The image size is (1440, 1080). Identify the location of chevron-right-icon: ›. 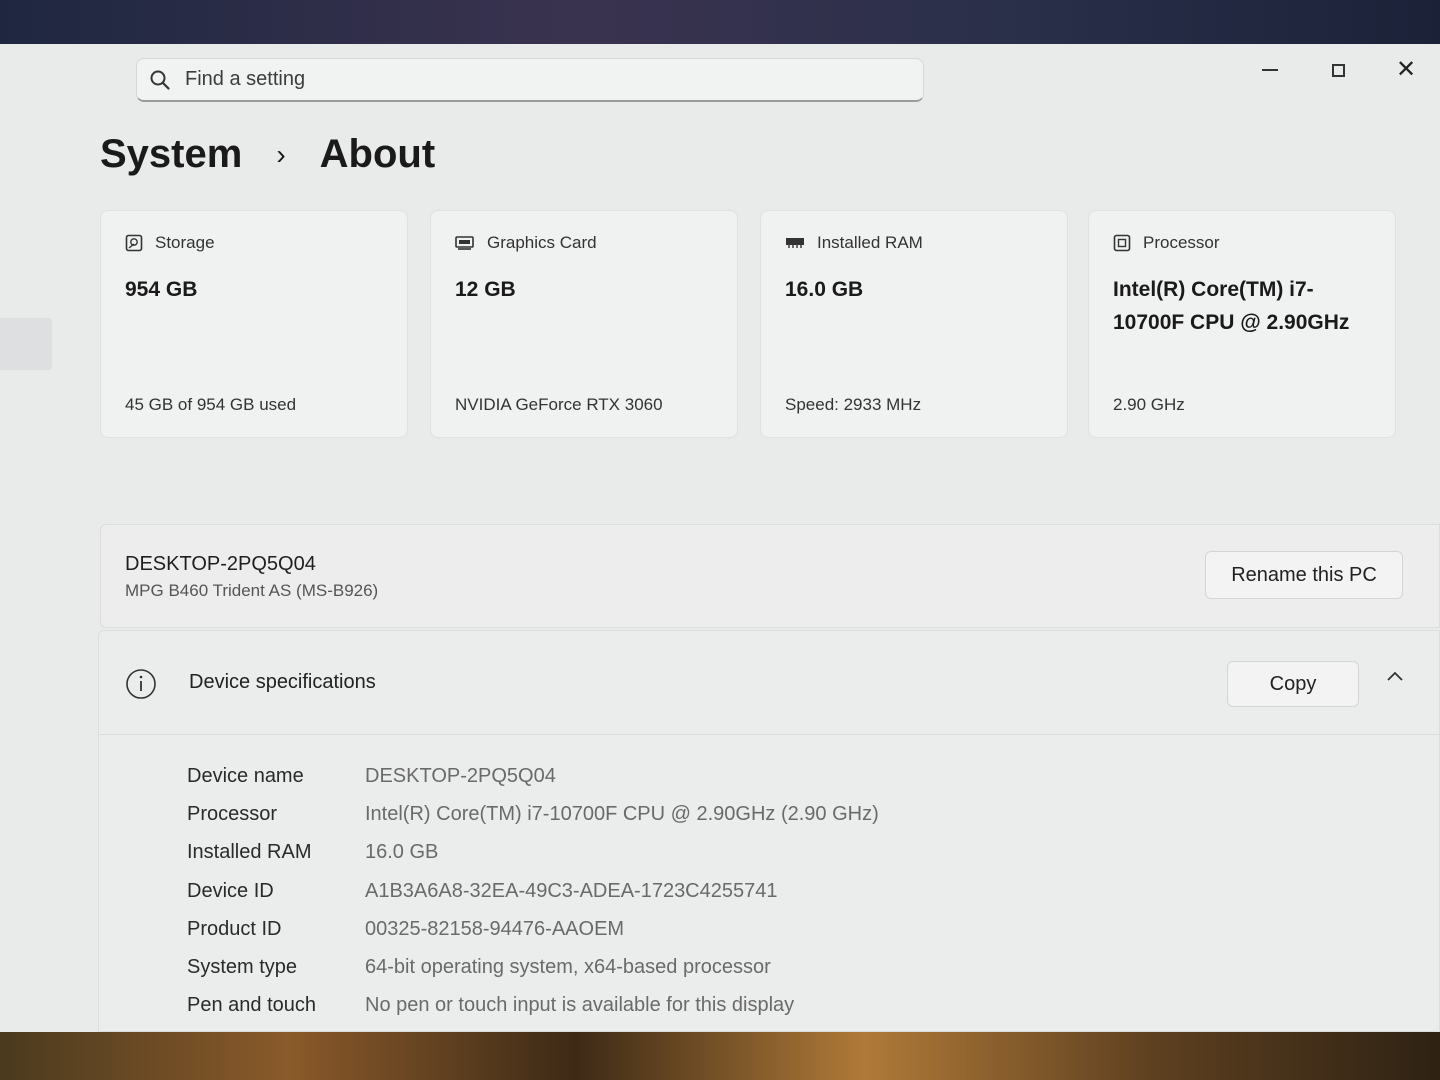
(281, 154).